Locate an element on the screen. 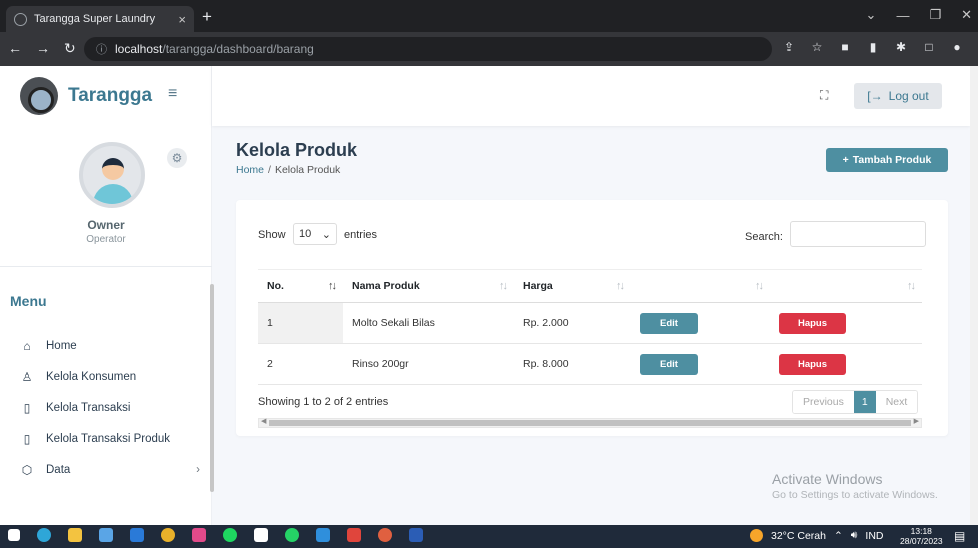  user-icon: ♙ is located at coordinates (27, 376).